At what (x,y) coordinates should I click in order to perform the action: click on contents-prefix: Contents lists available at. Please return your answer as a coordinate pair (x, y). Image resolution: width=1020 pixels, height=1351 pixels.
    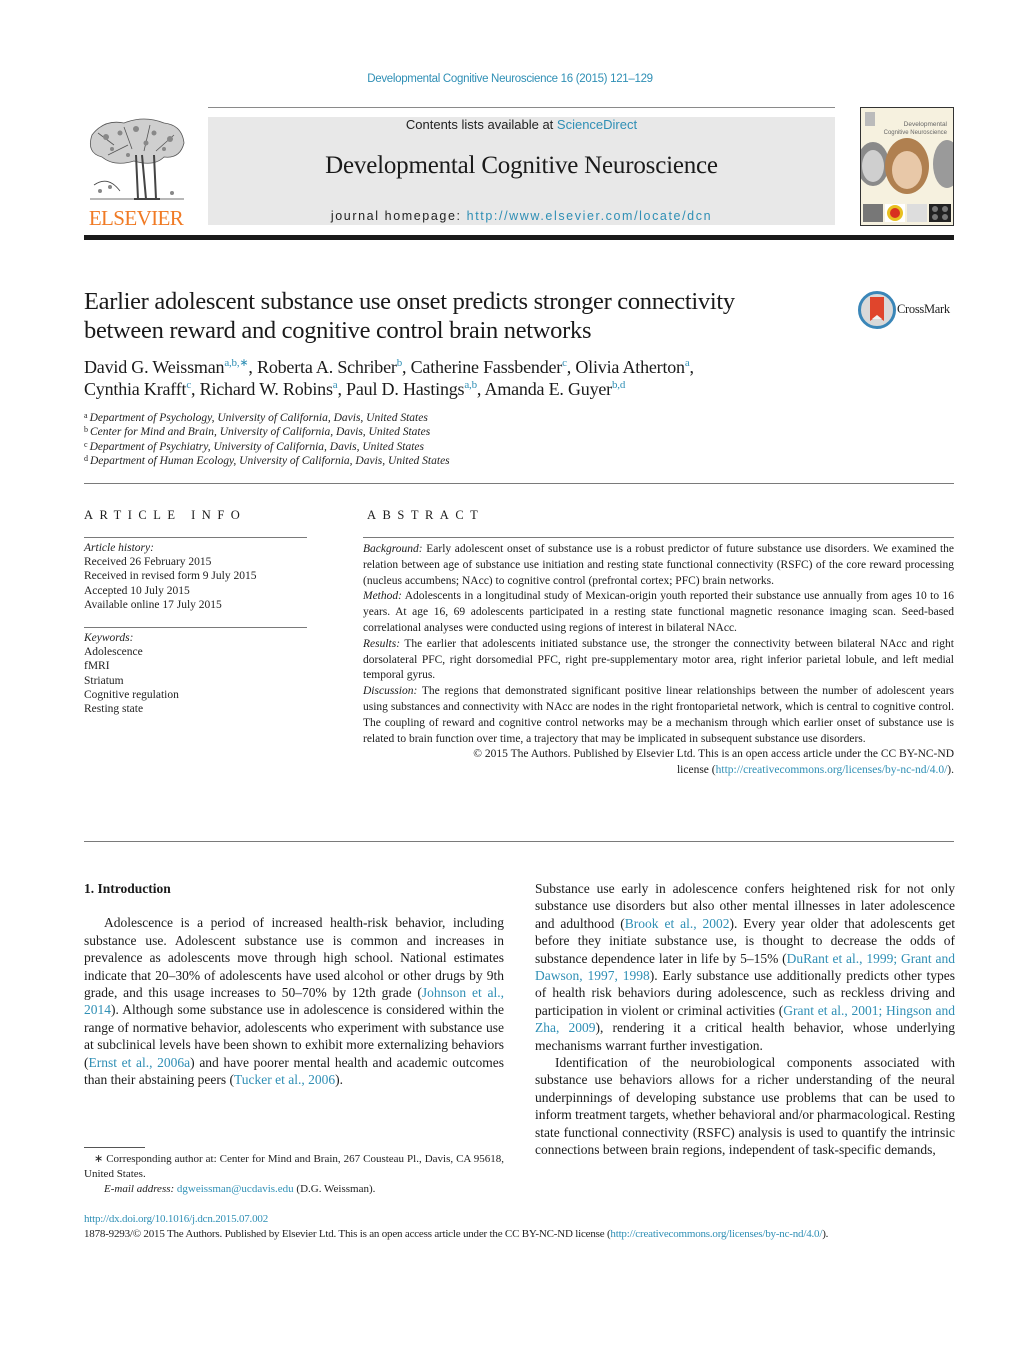
    Looking at the image, I should click on (481, 124).